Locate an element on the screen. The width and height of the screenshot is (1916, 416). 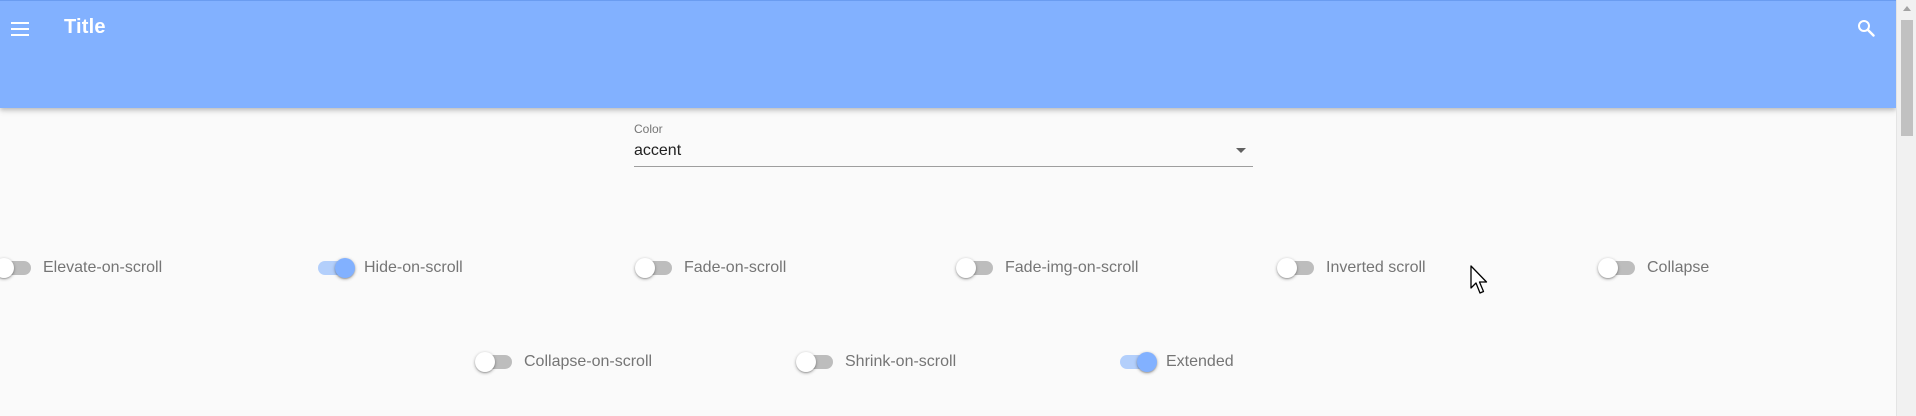
scroll-up-button is located at coordinates (1906, 8).